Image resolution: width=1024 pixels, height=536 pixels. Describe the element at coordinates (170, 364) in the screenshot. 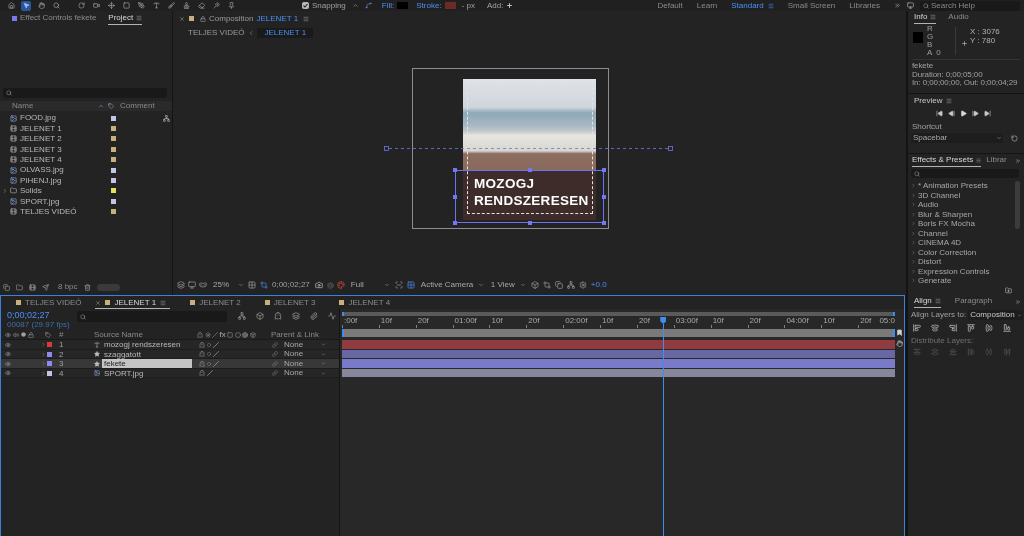

I see `layer-row: 3 fekete None` at that location.